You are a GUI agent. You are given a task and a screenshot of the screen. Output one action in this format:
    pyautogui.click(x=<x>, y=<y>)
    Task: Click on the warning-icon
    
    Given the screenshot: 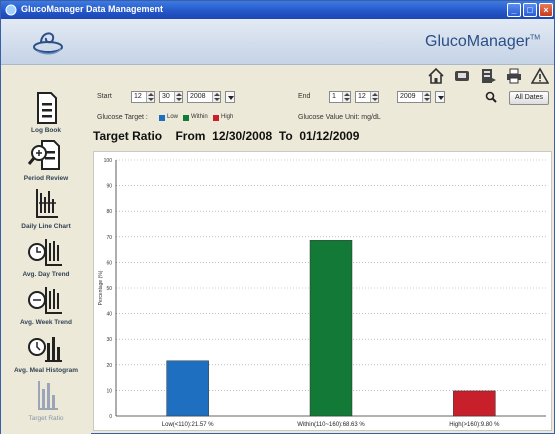 What is the action you would take?
    pyautogui.click(x=540, y=76)
    